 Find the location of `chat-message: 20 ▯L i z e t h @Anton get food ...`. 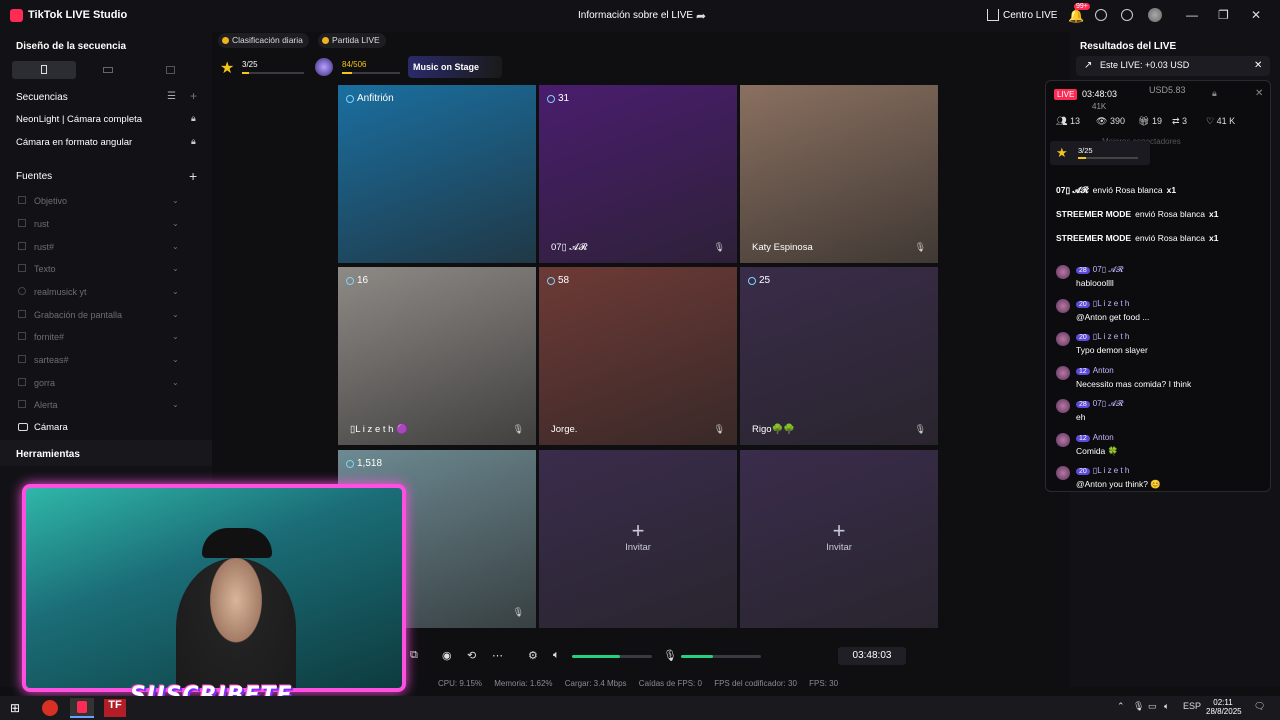

chat-message: 20 ▯L i z e t h @Anton get food ... is located at coordinates (1161, 313).